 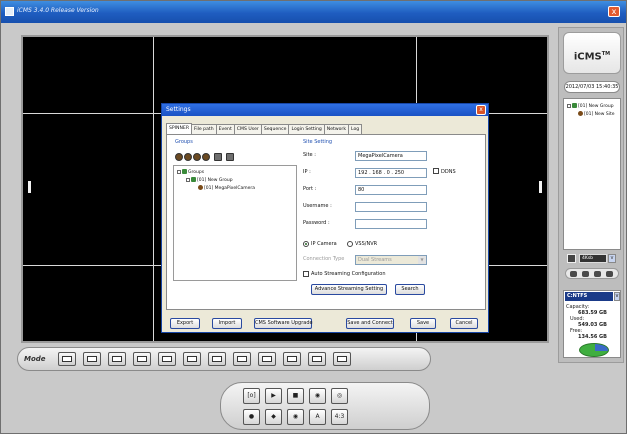 I want to click on previous-icon, so click(x=573, y=274).